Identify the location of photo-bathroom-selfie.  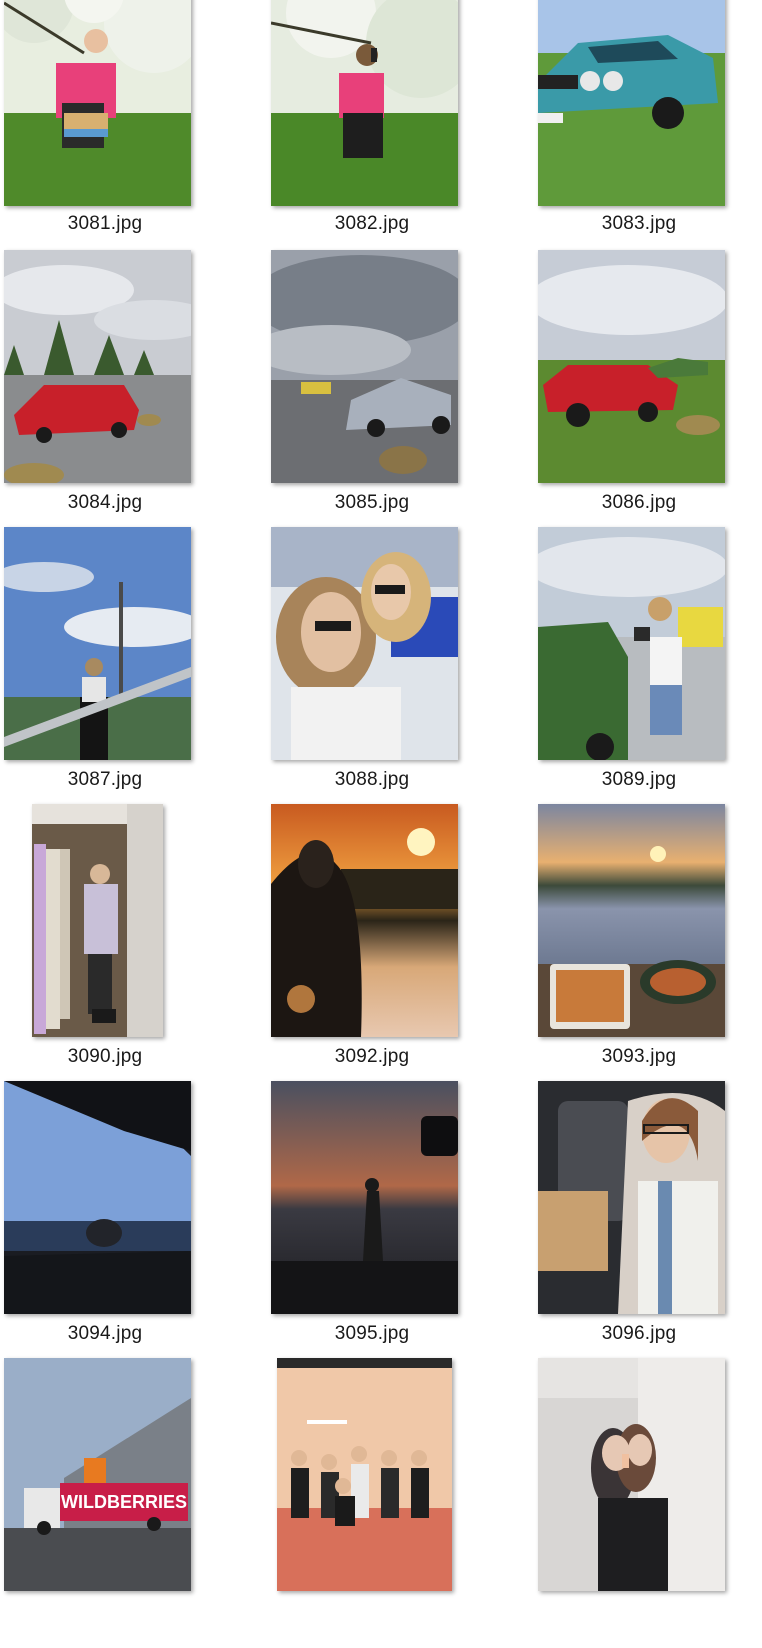
(631, 1474).